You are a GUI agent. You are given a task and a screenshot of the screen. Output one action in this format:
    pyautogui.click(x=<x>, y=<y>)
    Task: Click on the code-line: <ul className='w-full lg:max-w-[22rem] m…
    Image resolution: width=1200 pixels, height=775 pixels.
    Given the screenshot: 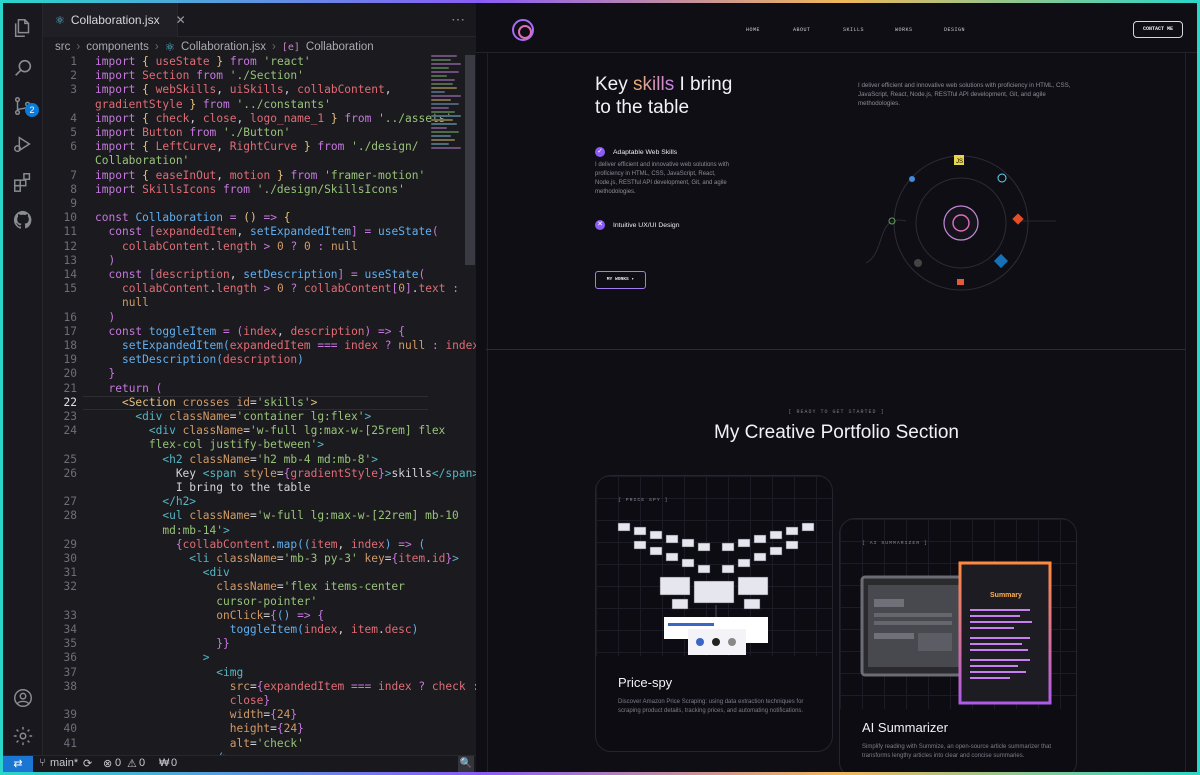 What is the action you would take?
    pyautogui.click(x=276, y=515)
    